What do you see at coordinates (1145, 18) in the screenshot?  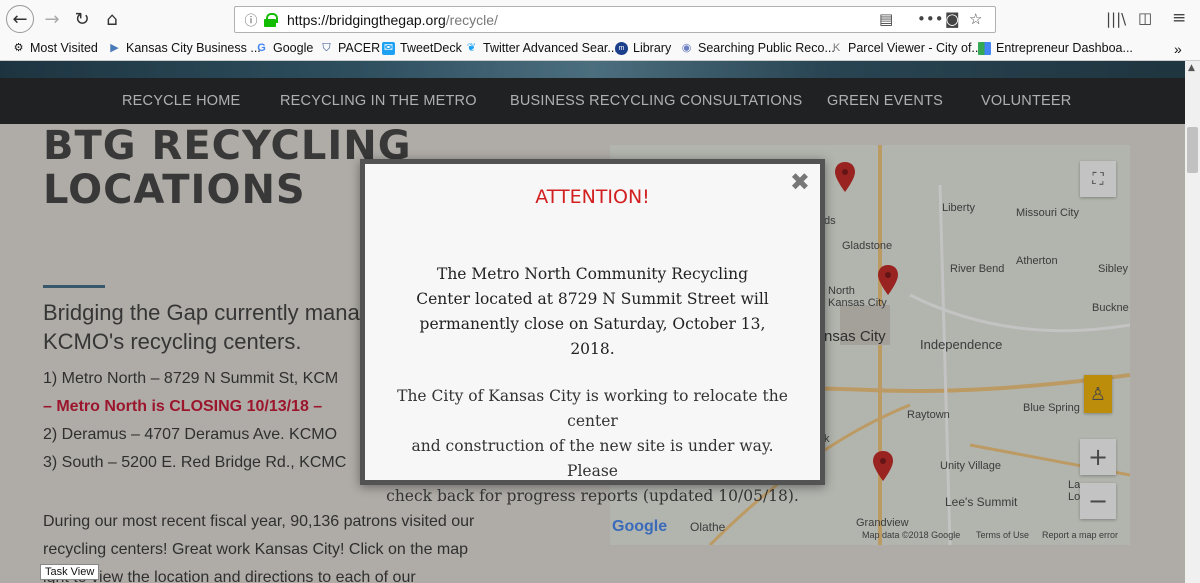 I see `sidebar-icon: ◫` at bounding box center [1145, 18].